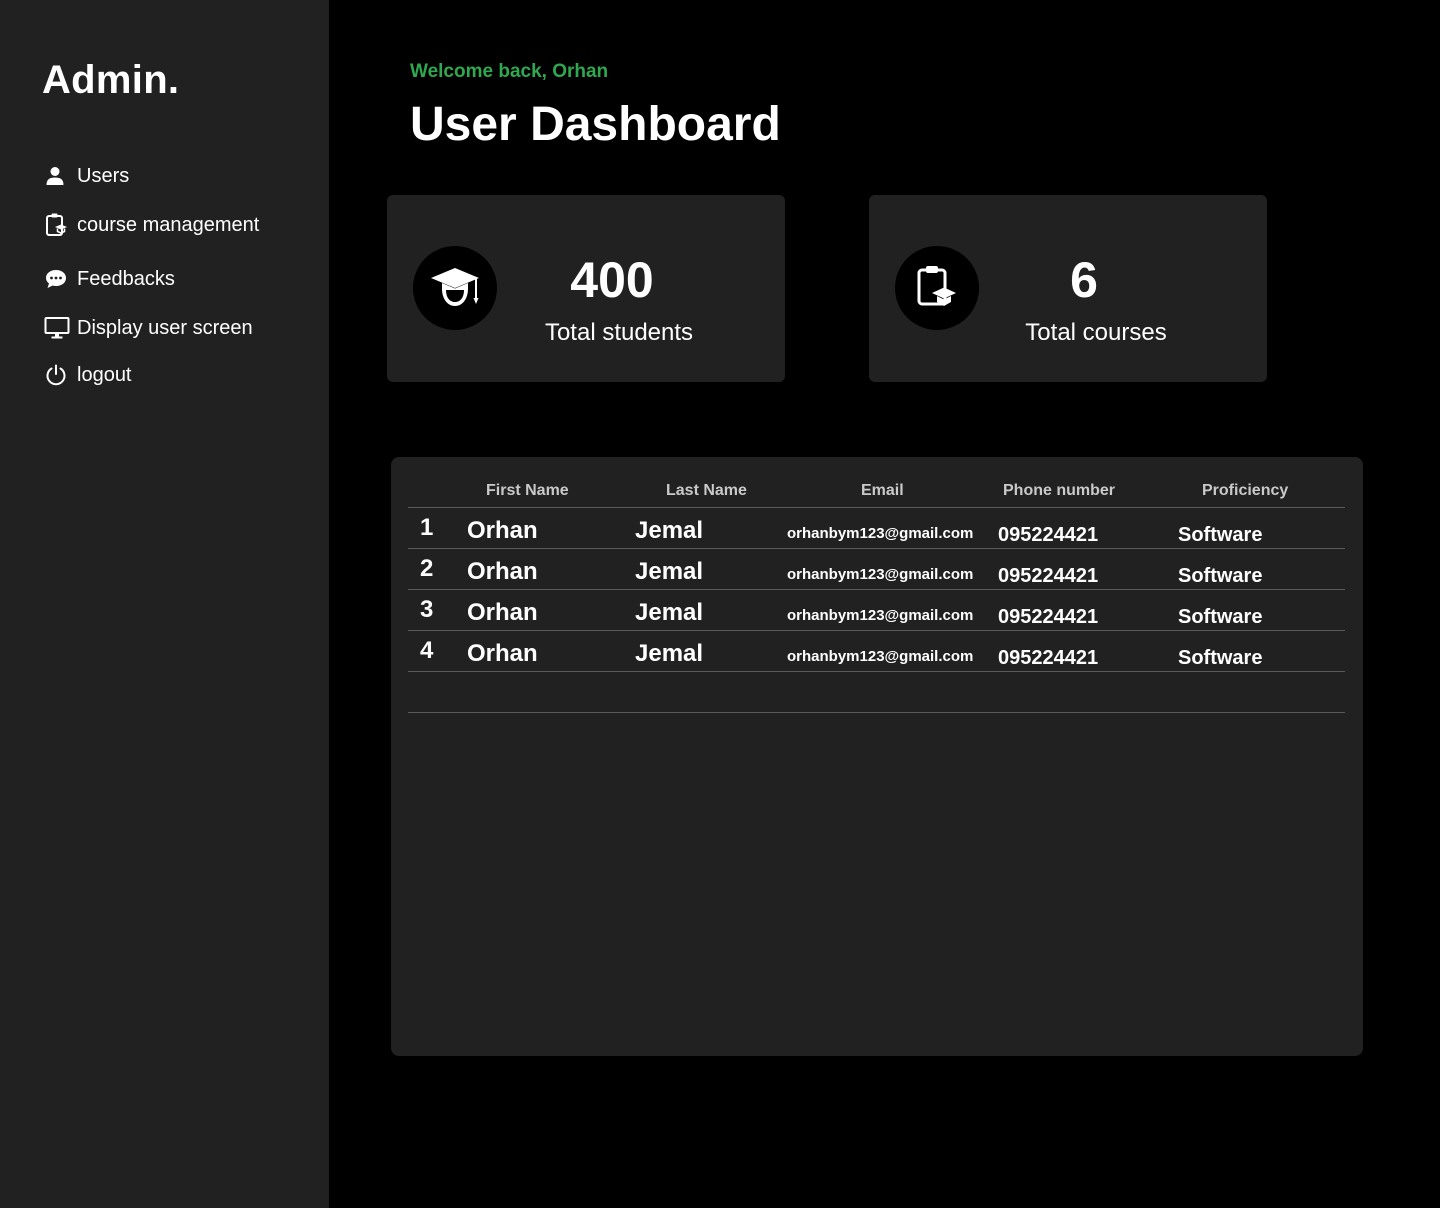 This screenshot has width=1440, height=1208. I want to click on sidebar-item-label: Users, so click(103, 175).